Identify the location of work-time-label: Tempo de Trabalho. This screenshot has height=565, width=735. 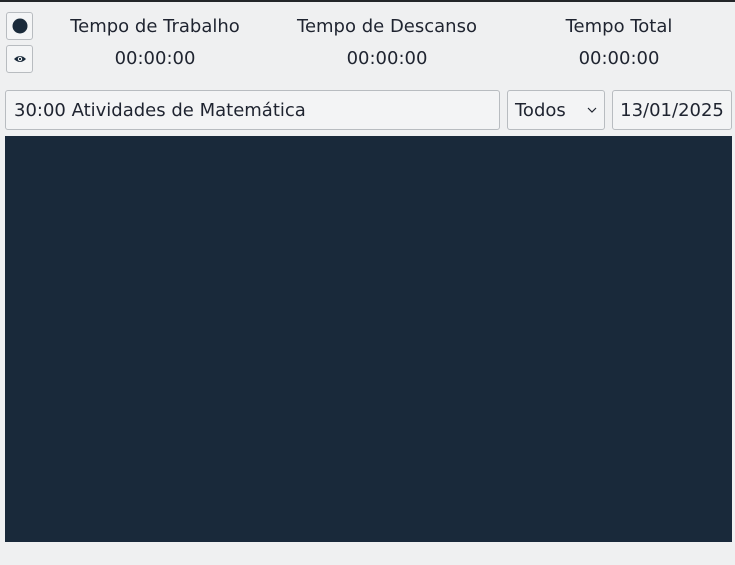
(155, 26).